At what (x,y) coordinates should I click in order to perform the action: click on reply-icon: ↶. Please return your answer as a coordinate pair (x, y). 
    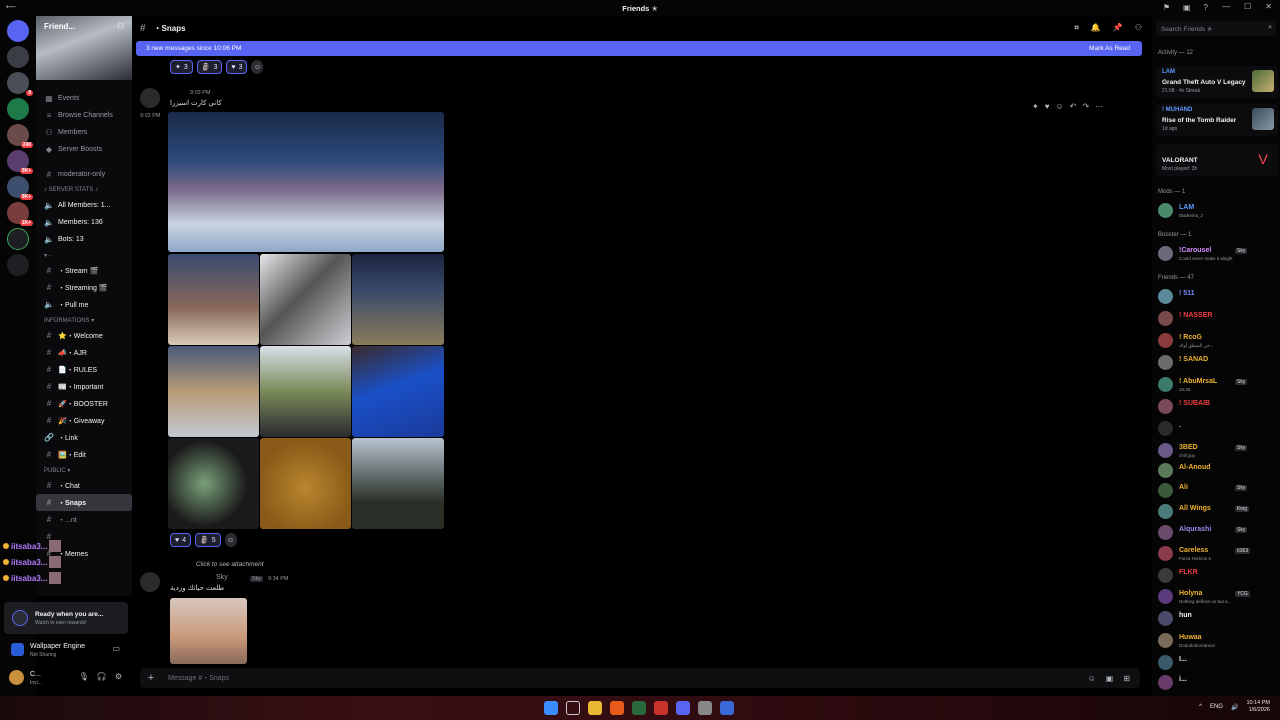
    Looking at the image, I should click on (1073, 106).